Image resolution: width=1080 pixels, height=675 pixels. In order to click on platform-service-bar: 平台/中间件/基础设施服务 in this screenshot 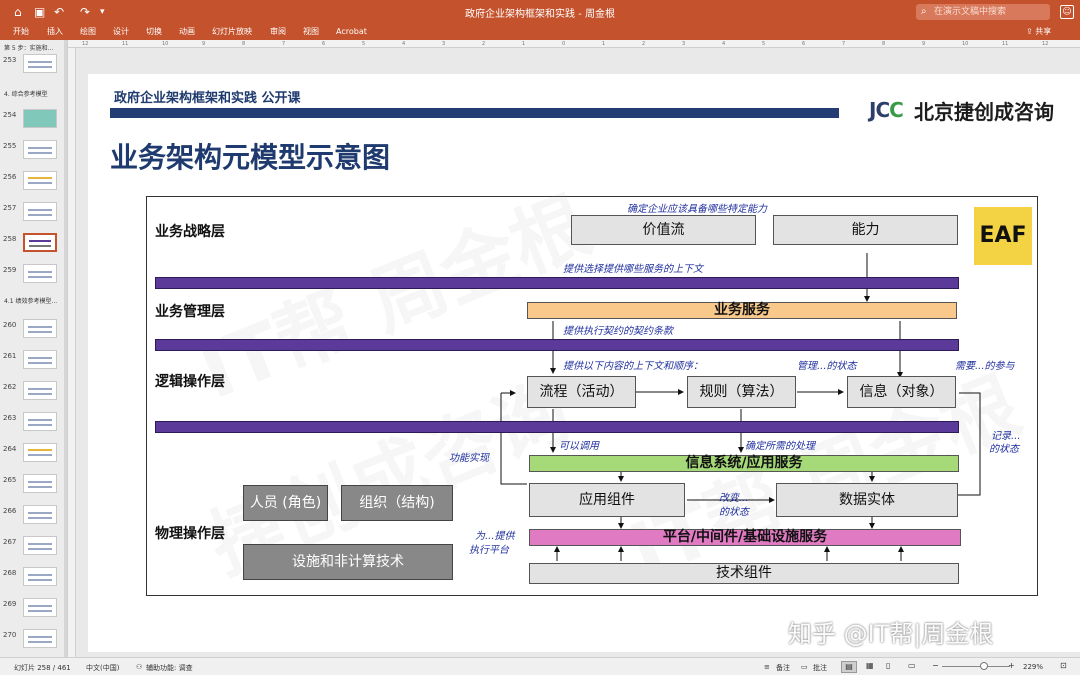, I will do `click(745, 537)`.